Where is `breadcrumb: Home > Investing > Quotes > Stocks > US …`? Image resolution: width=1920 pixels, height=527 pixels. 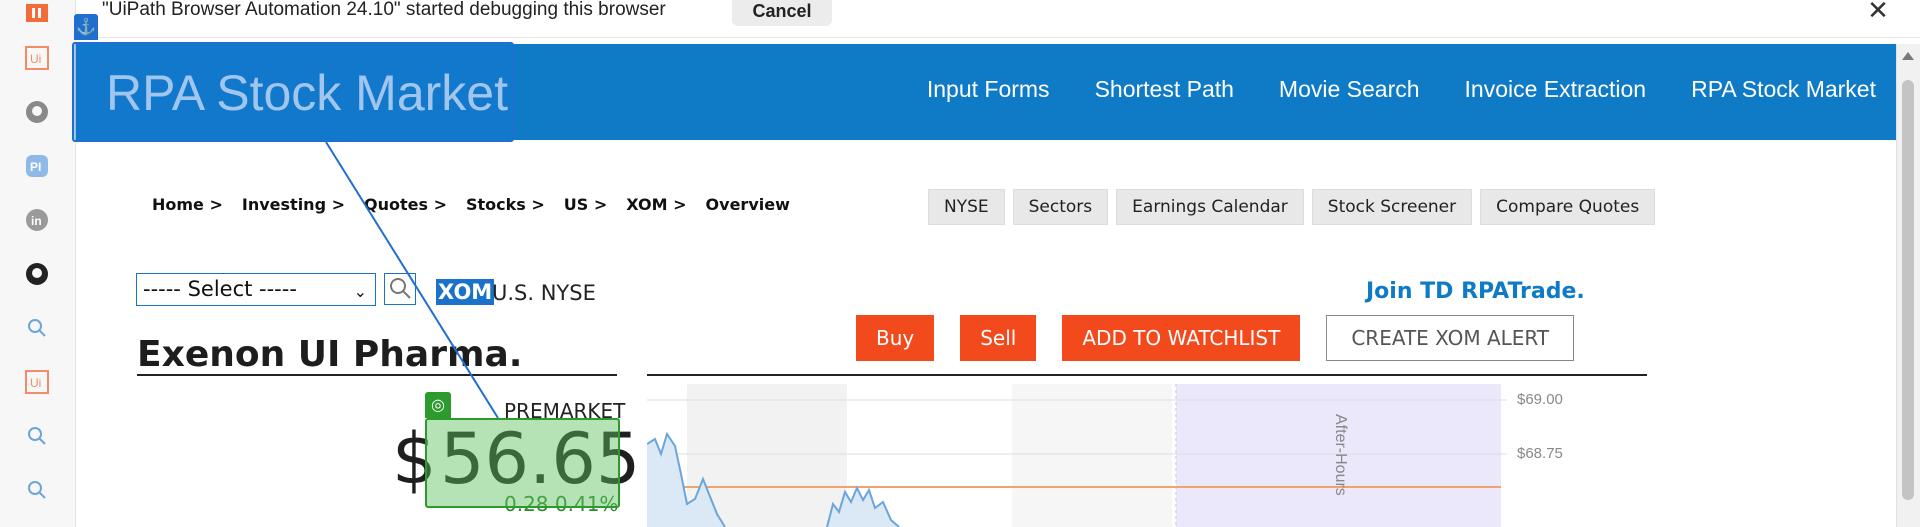
breadcrumb: Home > Investing > Quotes > Stocks > US … is located at coordinates (471, 204).